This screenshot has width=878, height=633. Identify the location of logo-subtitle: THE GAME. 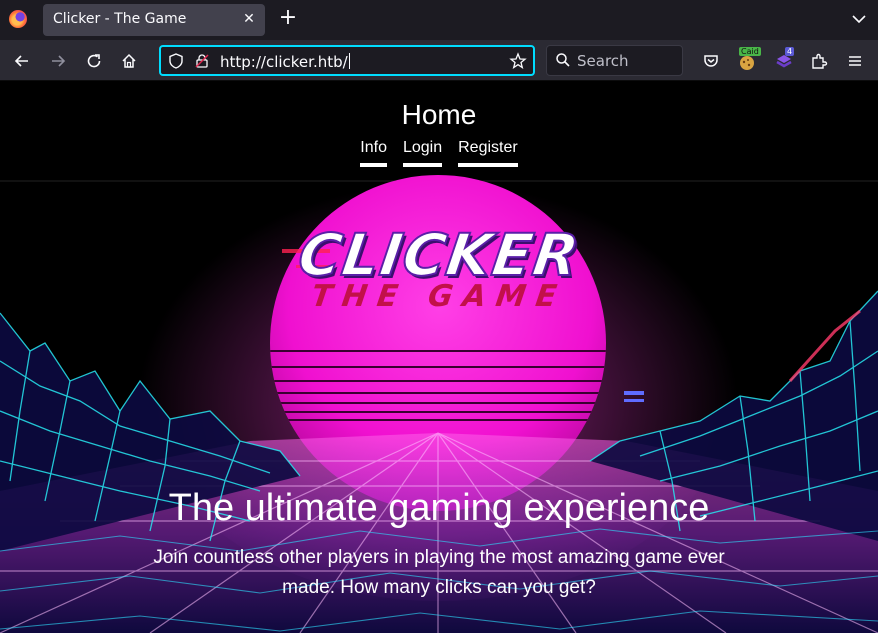
(439, 296).